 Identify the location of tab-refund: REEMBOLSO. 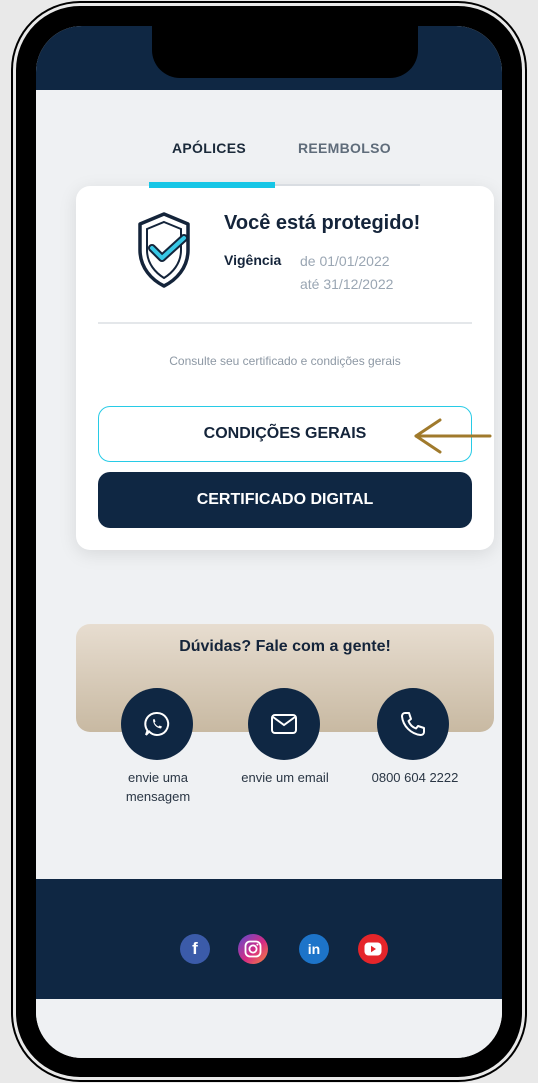
(344, 148).